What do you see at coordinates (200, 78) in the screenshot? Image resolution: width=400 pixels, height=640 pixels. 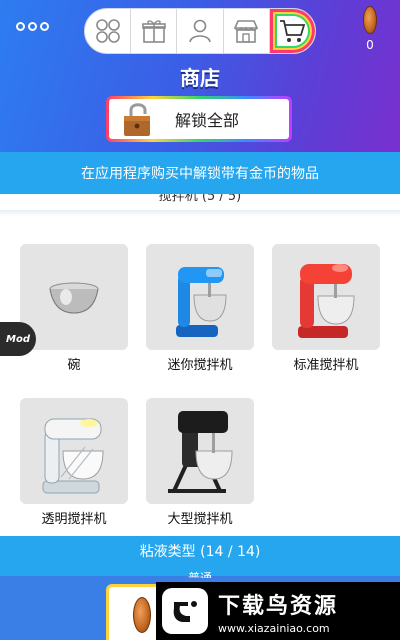 I see `page-title: 商店` at bounding box center [200, 78].